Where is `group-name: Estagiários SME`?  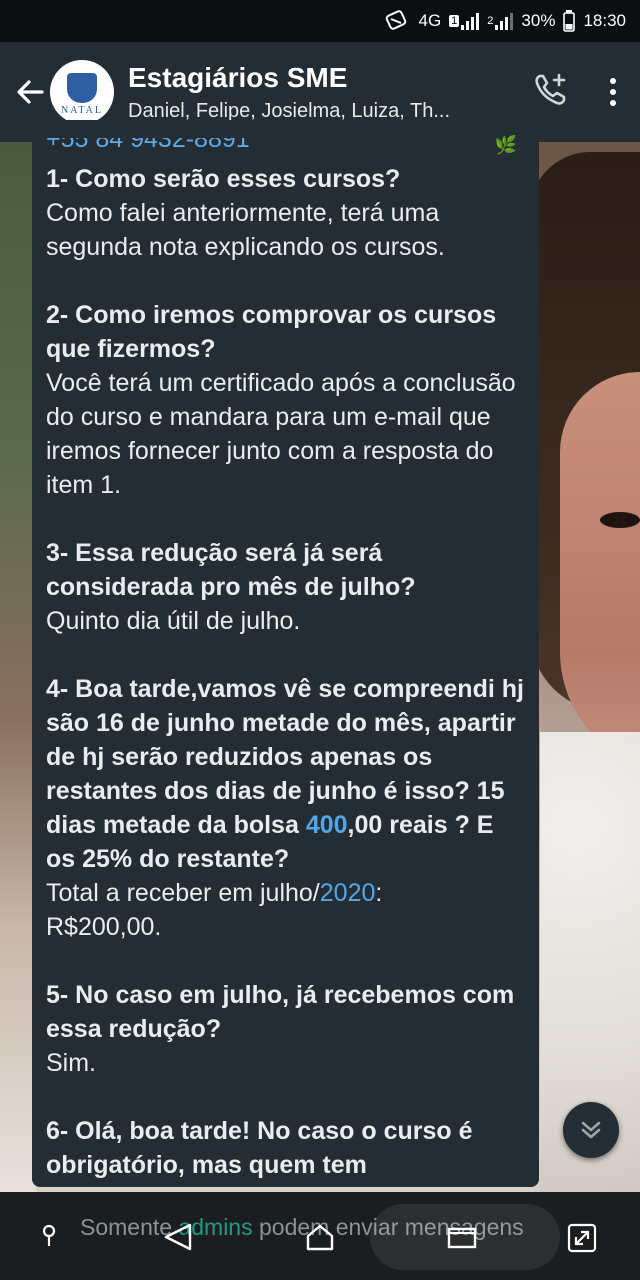 group-name: Estagiários SME is located at coordinates (238, 77).